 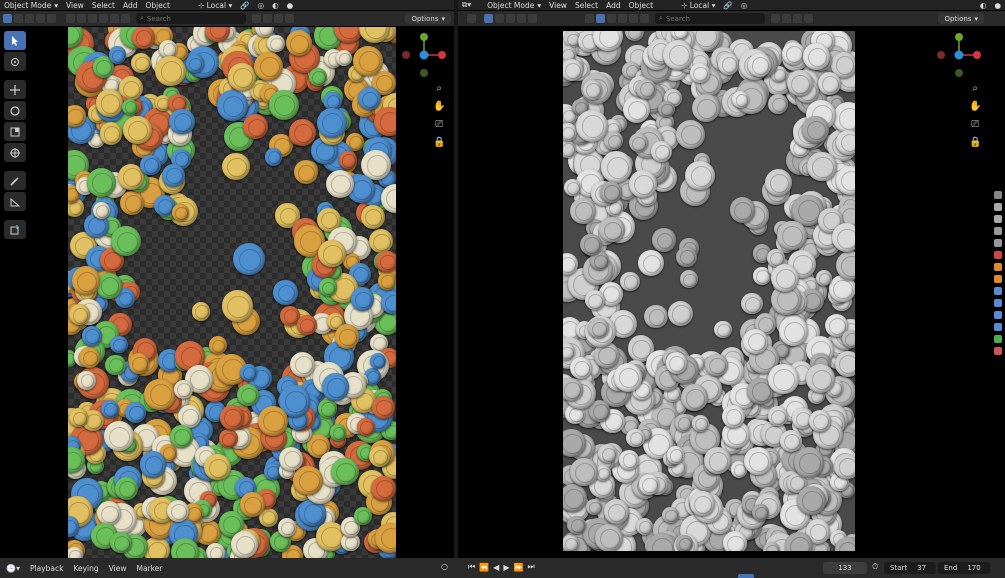 What do you see at coordinates (506, 567) in the screenshot?
I see `play-icon: ▶` at bounding box center [506, 567].